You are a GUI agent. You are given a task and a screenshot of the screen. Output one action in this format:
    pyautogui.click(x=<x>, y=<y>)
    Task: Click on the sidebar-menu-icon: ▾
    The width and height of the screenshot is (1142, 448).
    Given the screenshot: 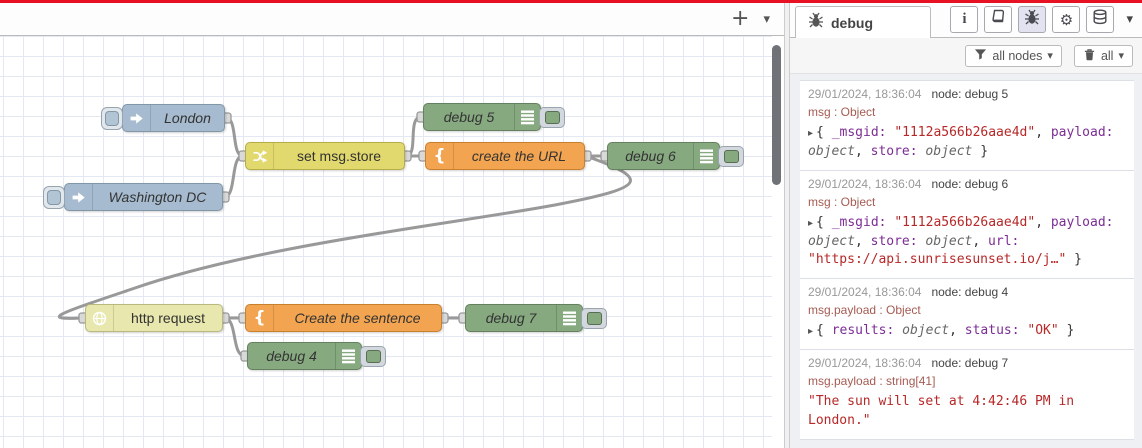 What is the action you would take?
    pyautogui.click(x=1129, y=19)
    